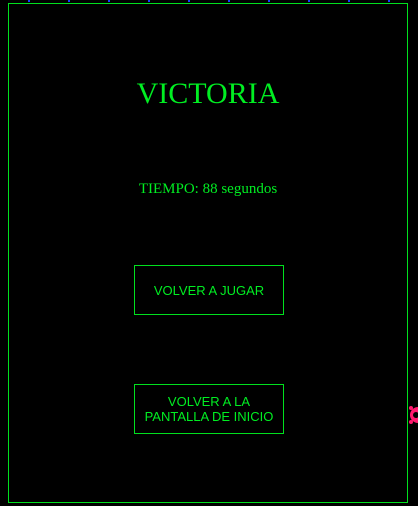 This screenshot has width=418, height=506. I want to click on back-to-home-button: VOLVER A LA PANTALLA DE INICIO, so click(209, 409).